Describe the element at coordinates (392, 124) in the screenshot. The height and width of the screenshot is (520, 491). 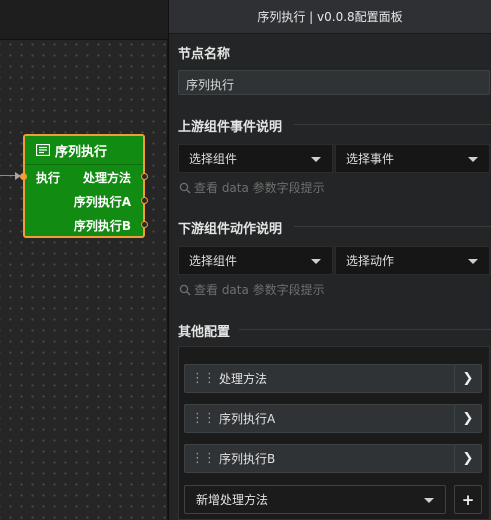
I see `upstream-divider` at that location.